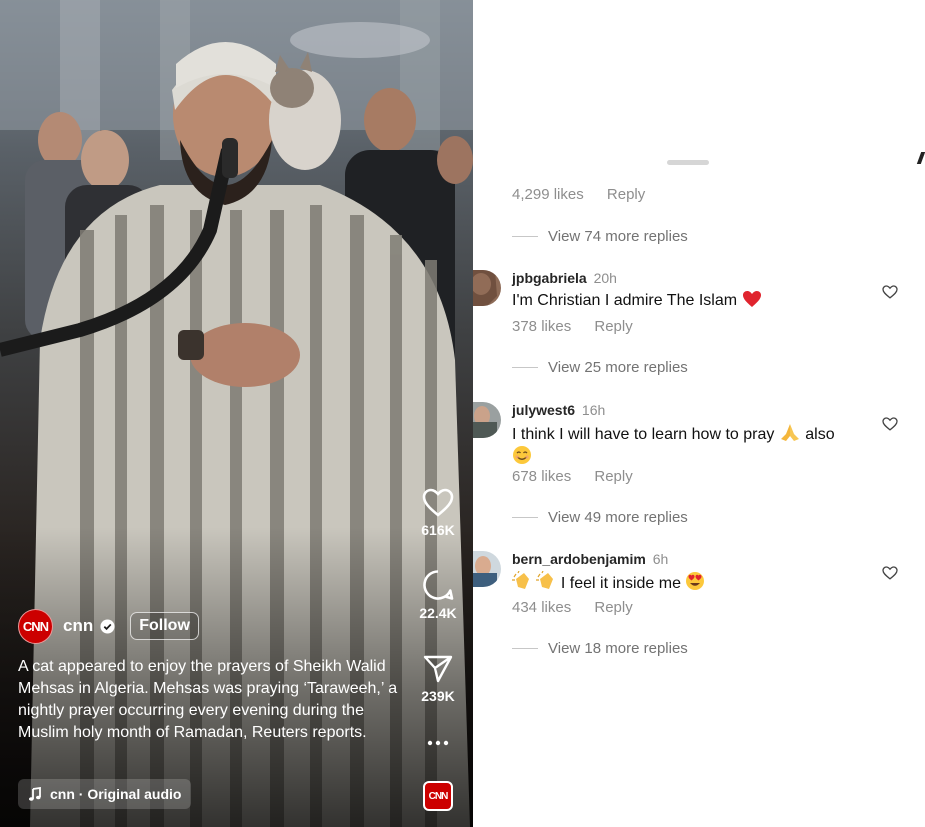 This screenshot has height=827, width=925. Describe the element at coordinates (522, 455) in the screenshot. I see `smiling-face-emoji-icon` at that location.